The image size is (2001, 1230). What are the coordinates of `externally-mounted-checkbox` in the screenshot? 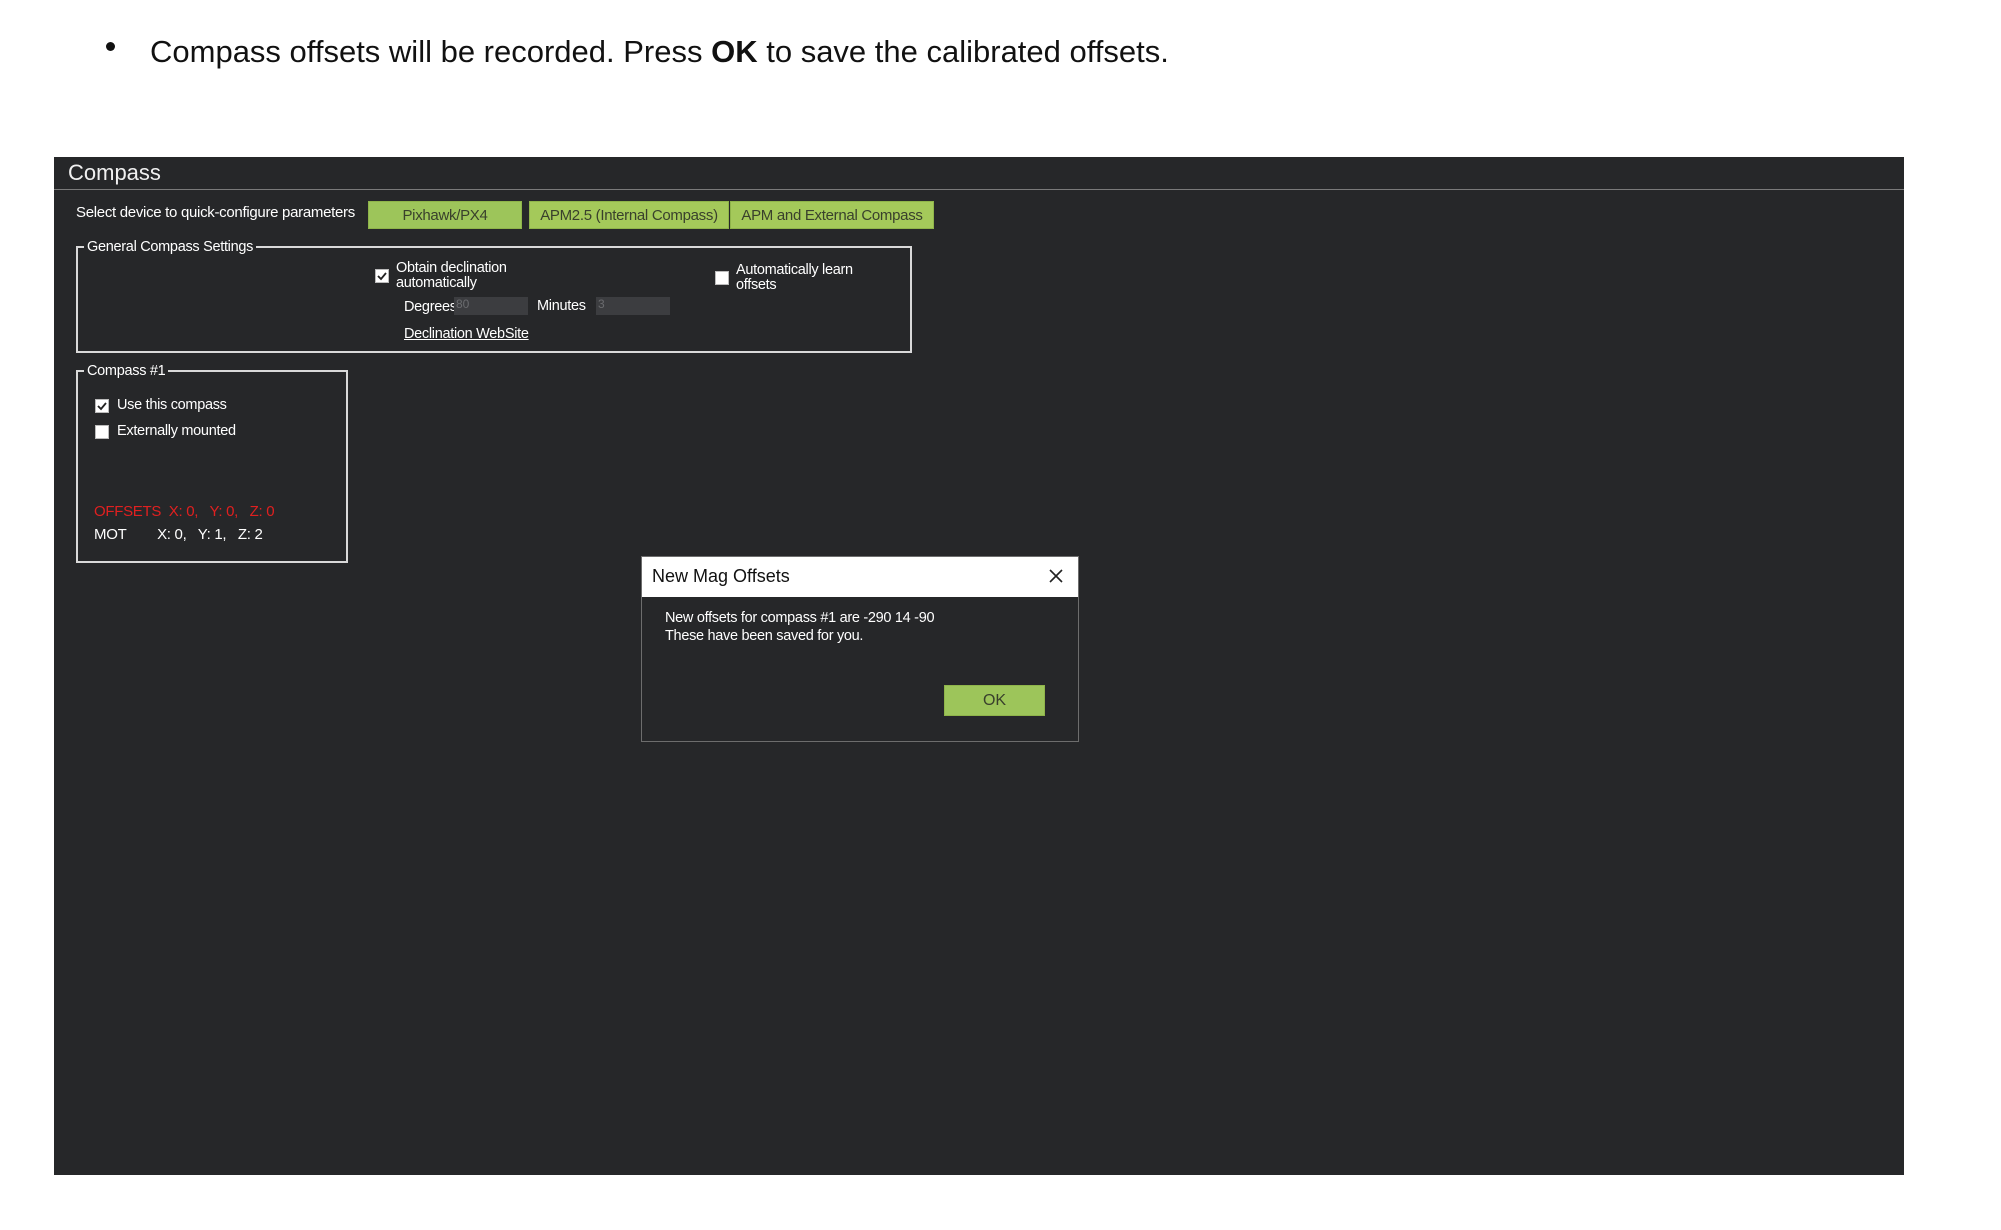 It's located at (102, 432).